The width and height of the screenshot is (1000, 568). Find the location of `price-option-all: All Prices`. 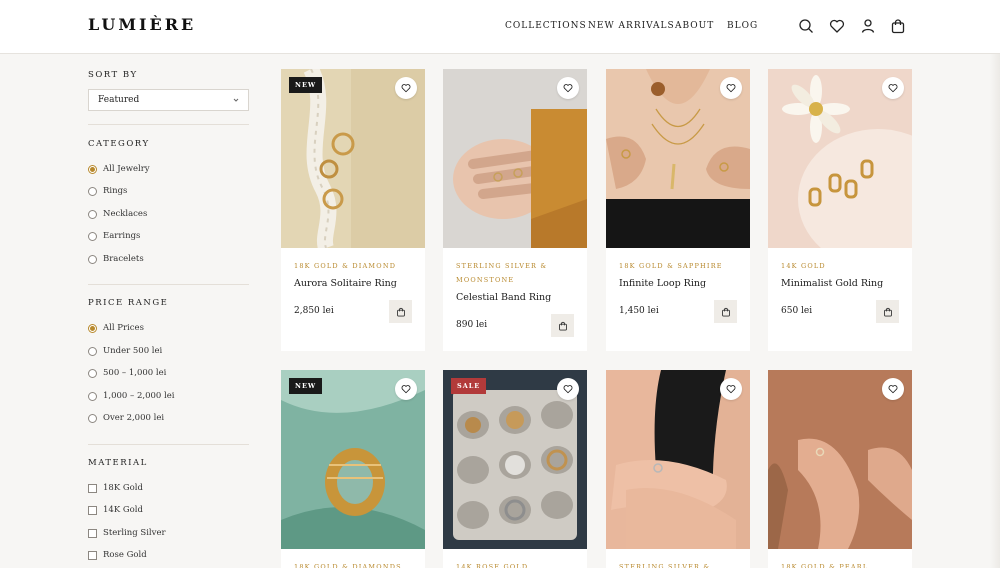

price-option-all: All Prices is located at coordinates (116, 328).